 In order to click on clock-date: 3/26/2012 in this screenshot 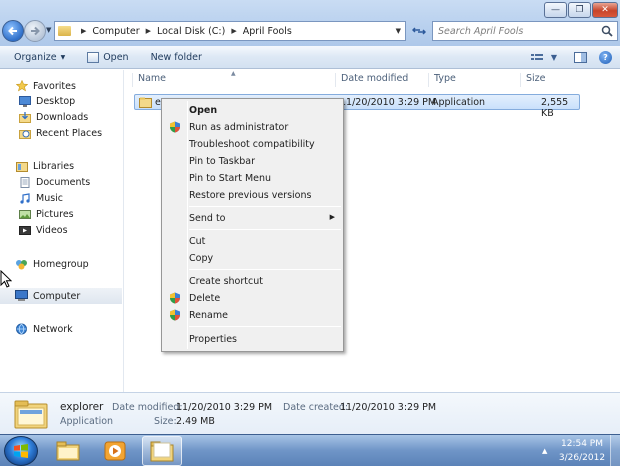, I will do `click(582, 458)`.